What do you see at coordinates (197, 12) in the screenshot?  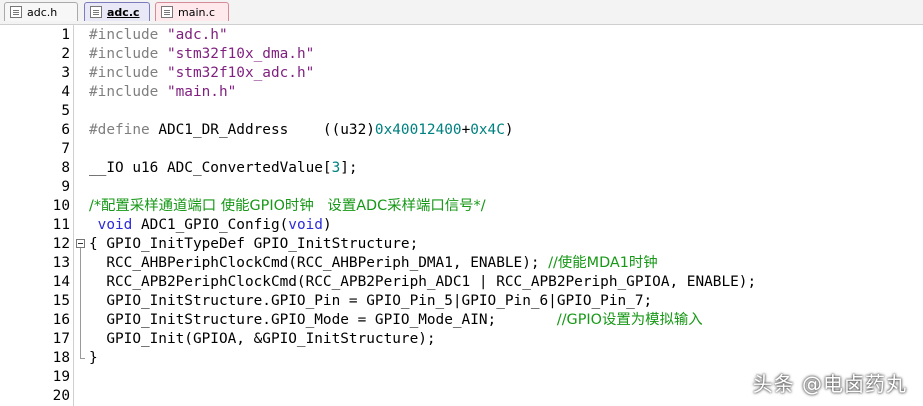 I see `tab-label: main.c` at bounding box center [197, 12].